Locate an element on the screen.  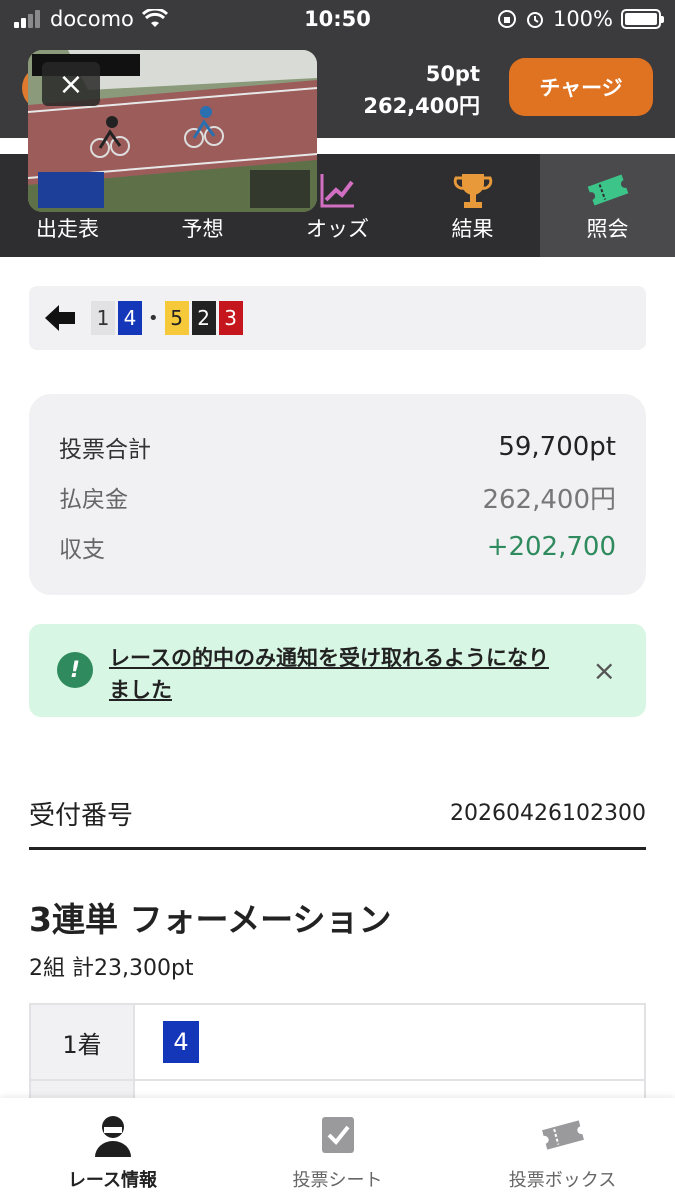
summary-row-payout: 払戻金 262,400円 is located at coordinates (337, 497).